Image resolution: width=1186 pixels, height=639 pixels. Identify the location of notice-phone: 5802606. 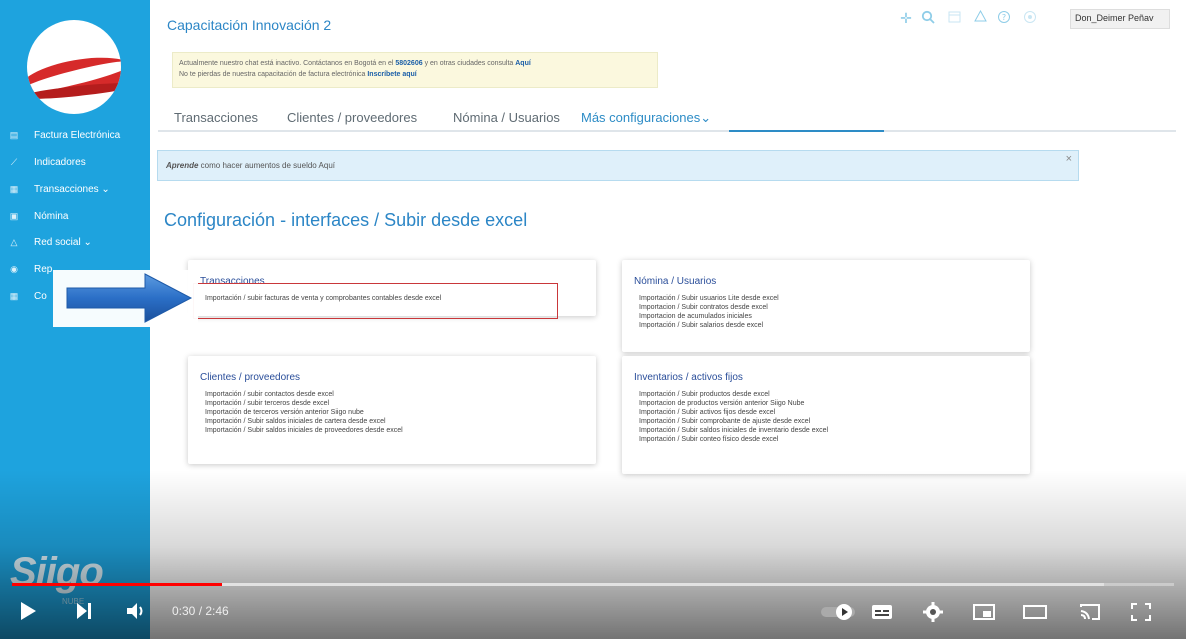
(409, 63).